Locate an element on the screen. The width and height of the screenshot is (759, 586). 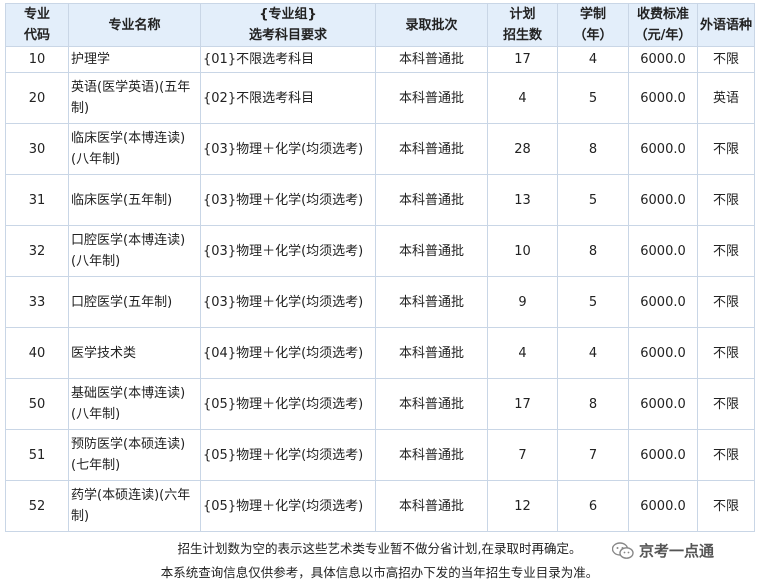
cell-plan: 10 is located at coordinates (522, 251).